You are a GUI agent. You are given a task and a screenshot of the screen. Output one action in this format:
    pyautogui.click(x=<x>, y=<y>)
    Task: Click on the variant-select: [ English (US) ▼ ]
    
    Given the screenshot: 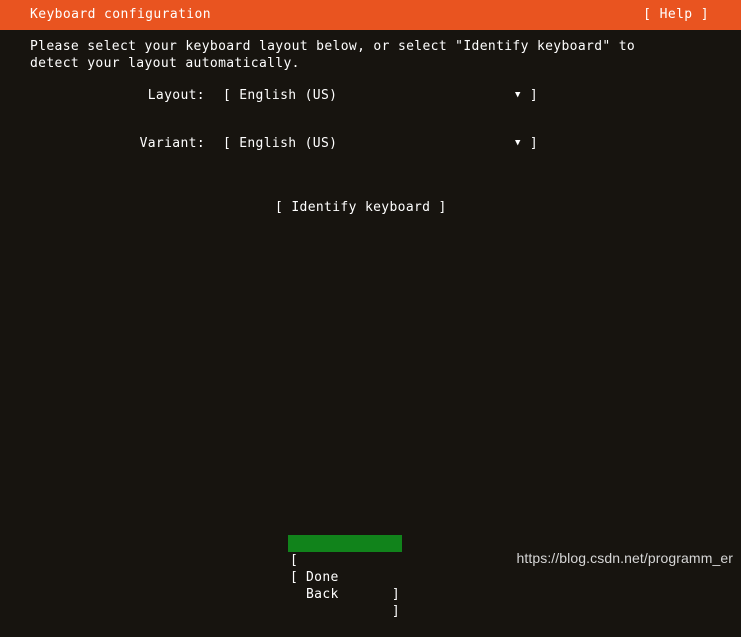 What is the action you would take?
    pyautogui.click(x=380, y=144)
    